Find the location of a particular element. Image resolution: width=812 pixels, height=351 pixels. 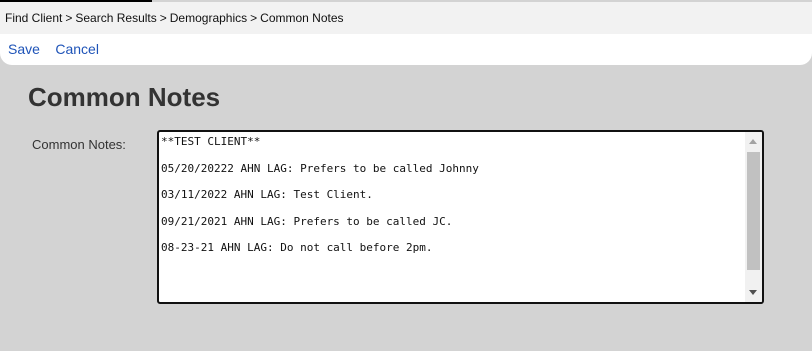

breadcrumb-item-demographics: Demographics is located at coordinates (208, 18).